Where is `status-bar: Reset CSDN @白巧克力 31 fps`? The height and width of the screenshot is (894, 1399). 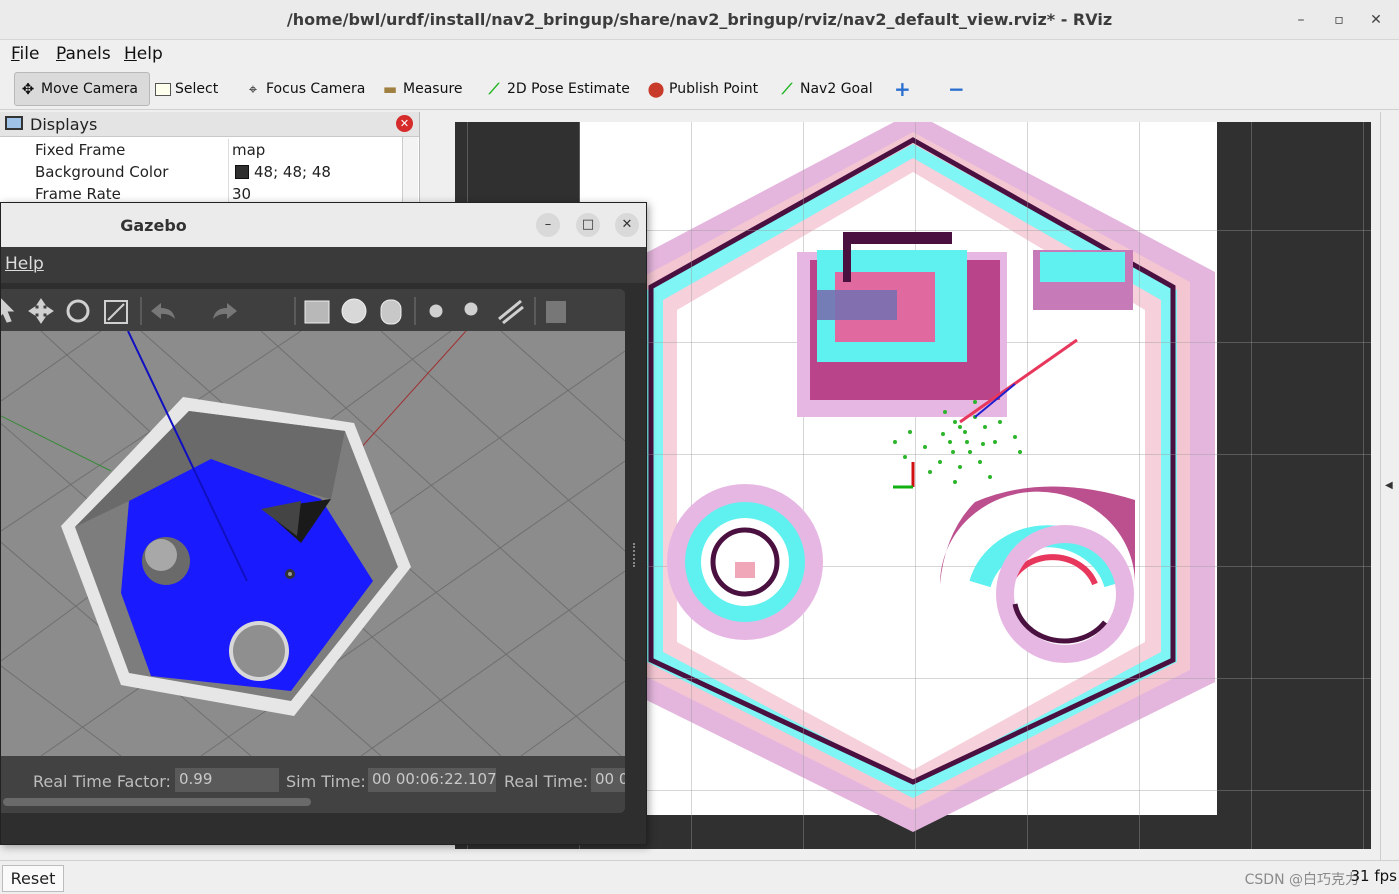 status-bar: Reset CSDN @白巧克力 31 fps is located at coordinates (699, 877).